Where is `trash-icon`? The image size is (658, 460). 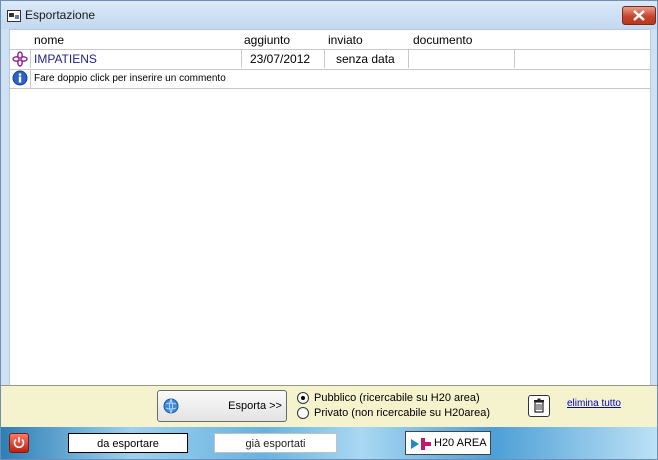 trash-icon is located at coordinates (539, 405).